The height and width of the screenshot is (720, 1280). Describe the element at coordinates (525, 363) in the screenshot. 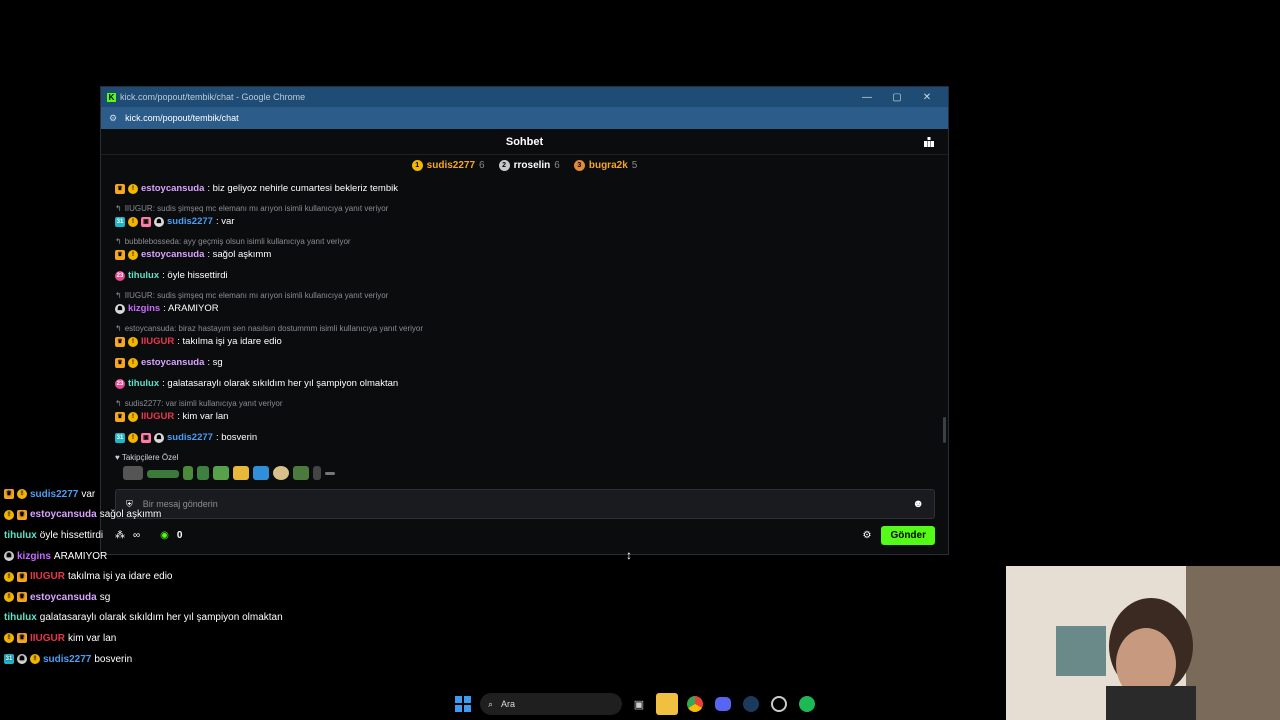

I see `chat-message: ♛! estoycansuda: sg` at that location.